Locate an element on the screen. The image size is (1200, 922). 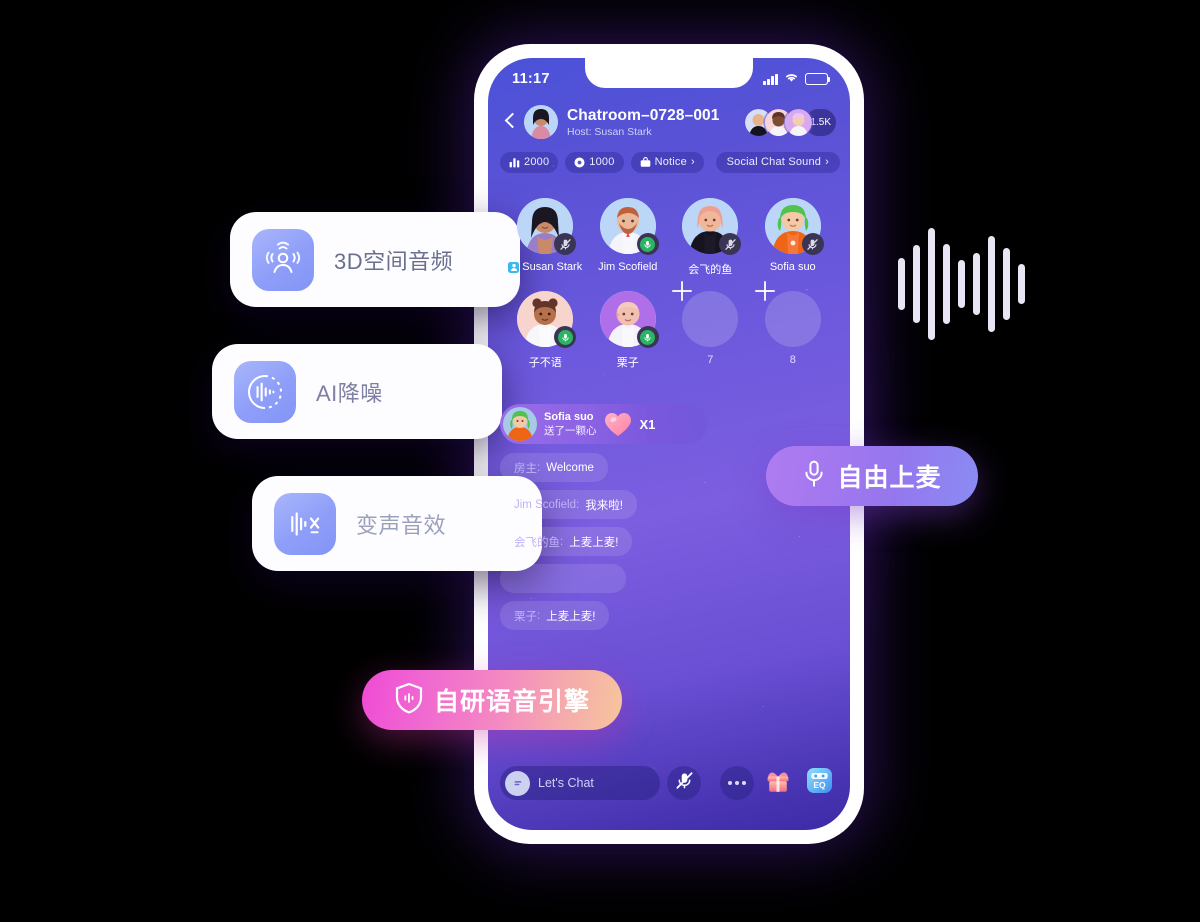
chip-coin: 1000 is located at coordinates (594, 162).